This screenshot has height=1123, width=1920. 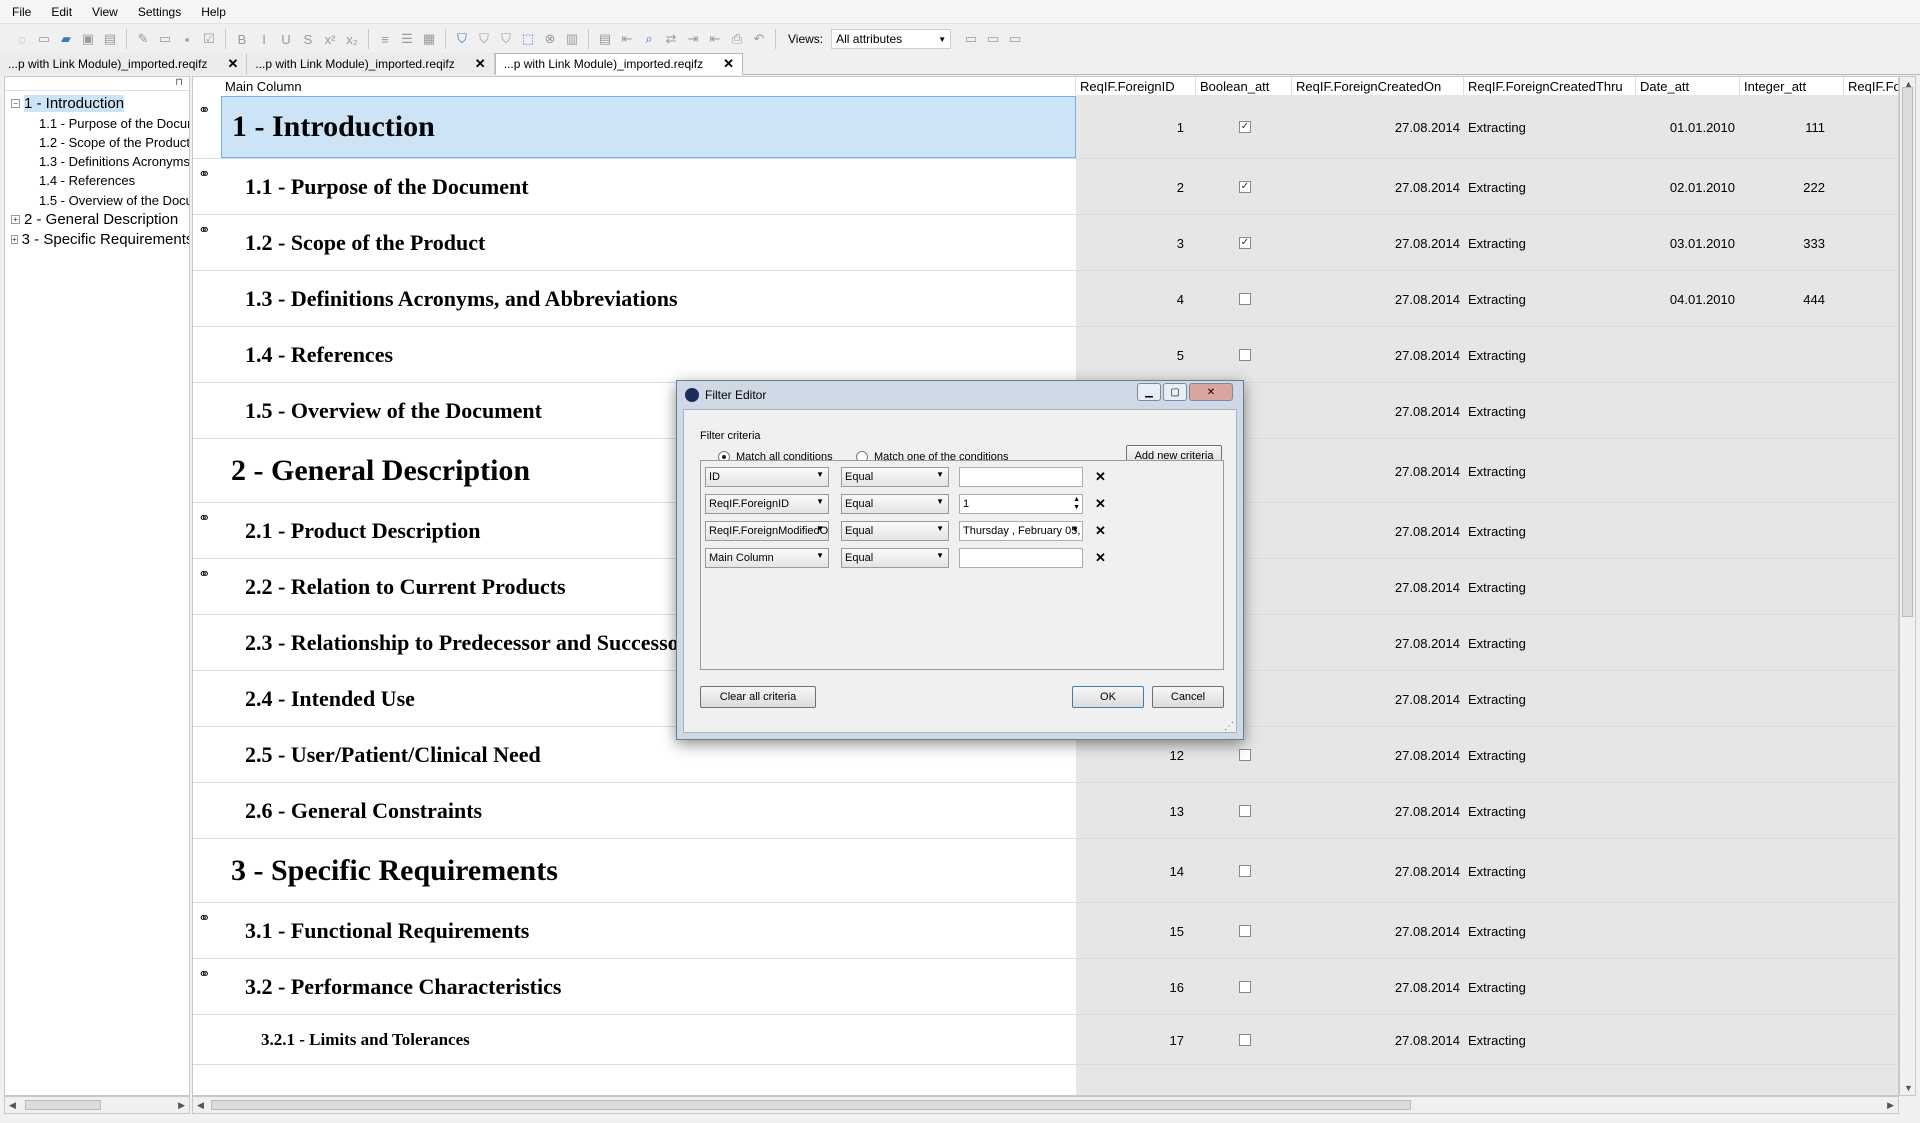 What do you see at coordinates (767, 477) in the screenshot?
I see `attribute-select: ID ▼` at bounding box center [767, 477].